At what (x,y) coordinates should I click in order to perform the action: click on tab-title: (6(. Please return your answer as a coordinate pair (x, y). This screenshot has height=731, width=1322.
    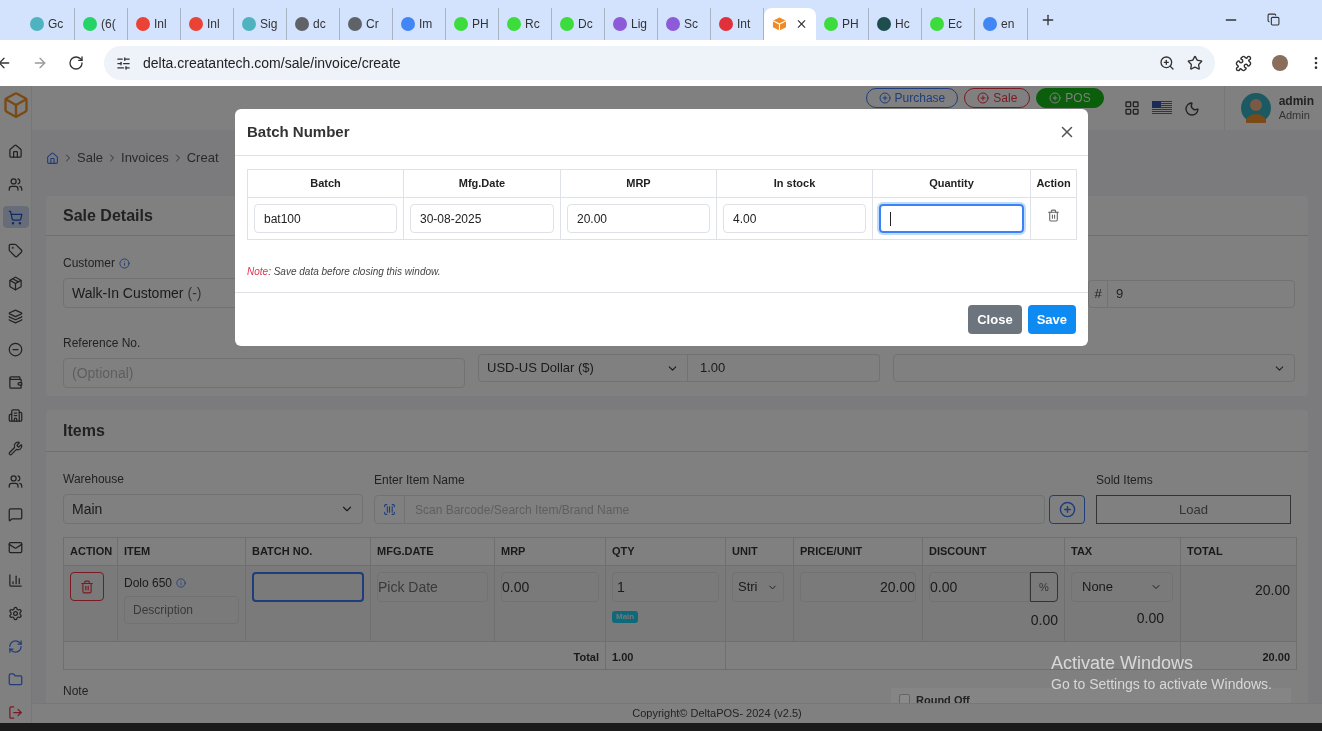
    Looking at the image, I should click on (108, 24).